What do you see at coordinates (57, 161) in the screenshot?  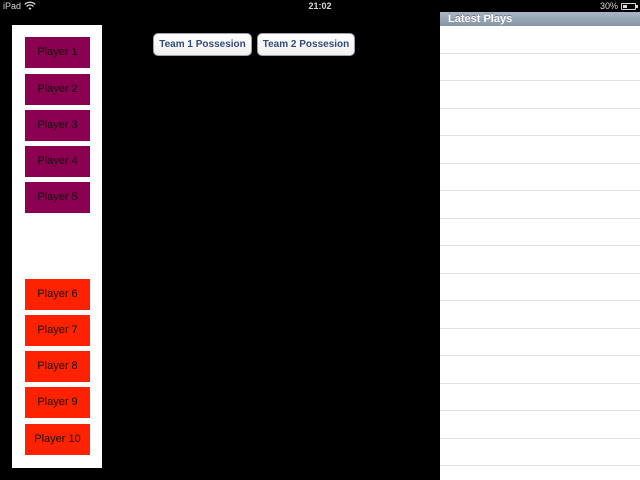 I see `player-4-button: Player 4` at bounding box center [57, 161].